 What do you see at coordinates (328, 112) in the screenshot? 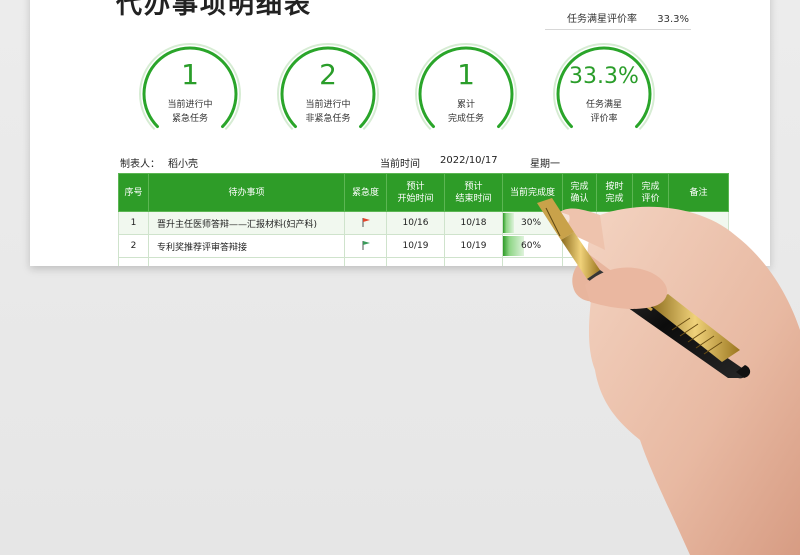
I see `gauge-caption: 当前进行中 非紧急任务` at bounding box center [328, 112].